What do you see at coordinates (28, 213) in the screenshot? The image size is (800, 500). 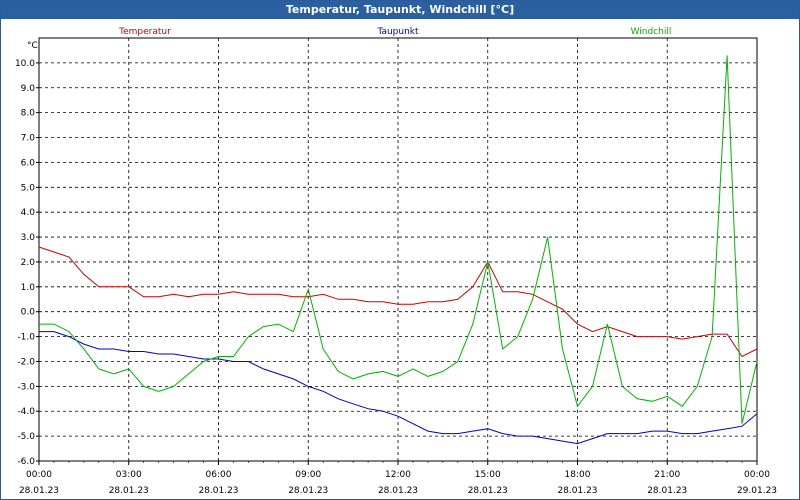 I see `y-tick-label: 4.0` at bounding box center [28, 213].